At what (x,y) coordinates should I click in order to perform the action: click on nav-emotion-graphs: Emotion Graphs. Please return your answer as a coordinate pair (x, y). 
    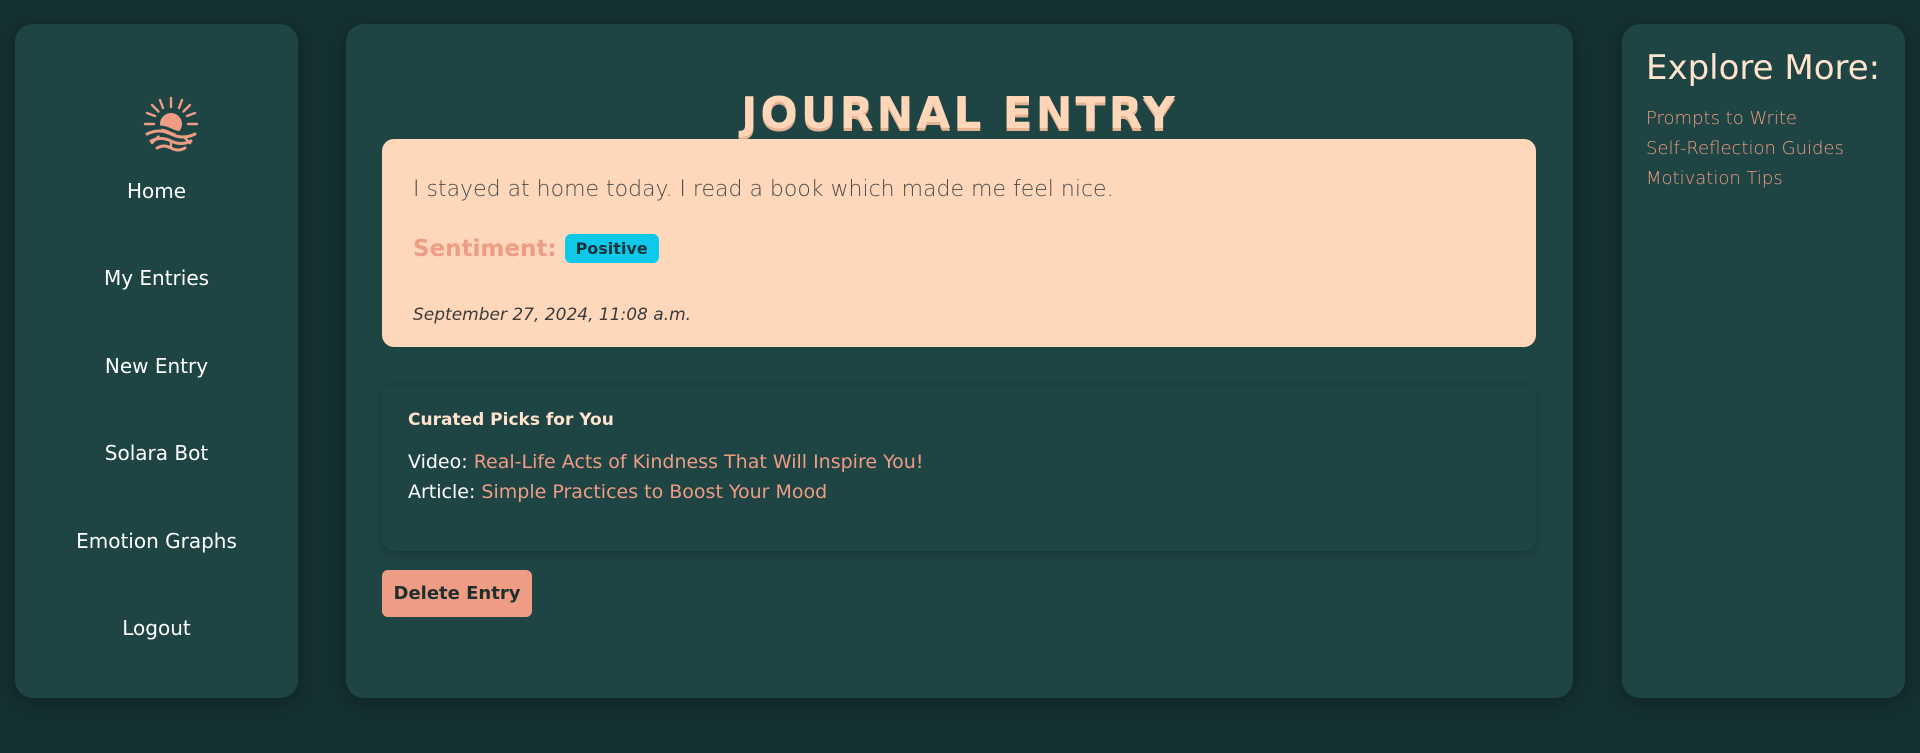
    Looking at the image, I should click on (156, 541).